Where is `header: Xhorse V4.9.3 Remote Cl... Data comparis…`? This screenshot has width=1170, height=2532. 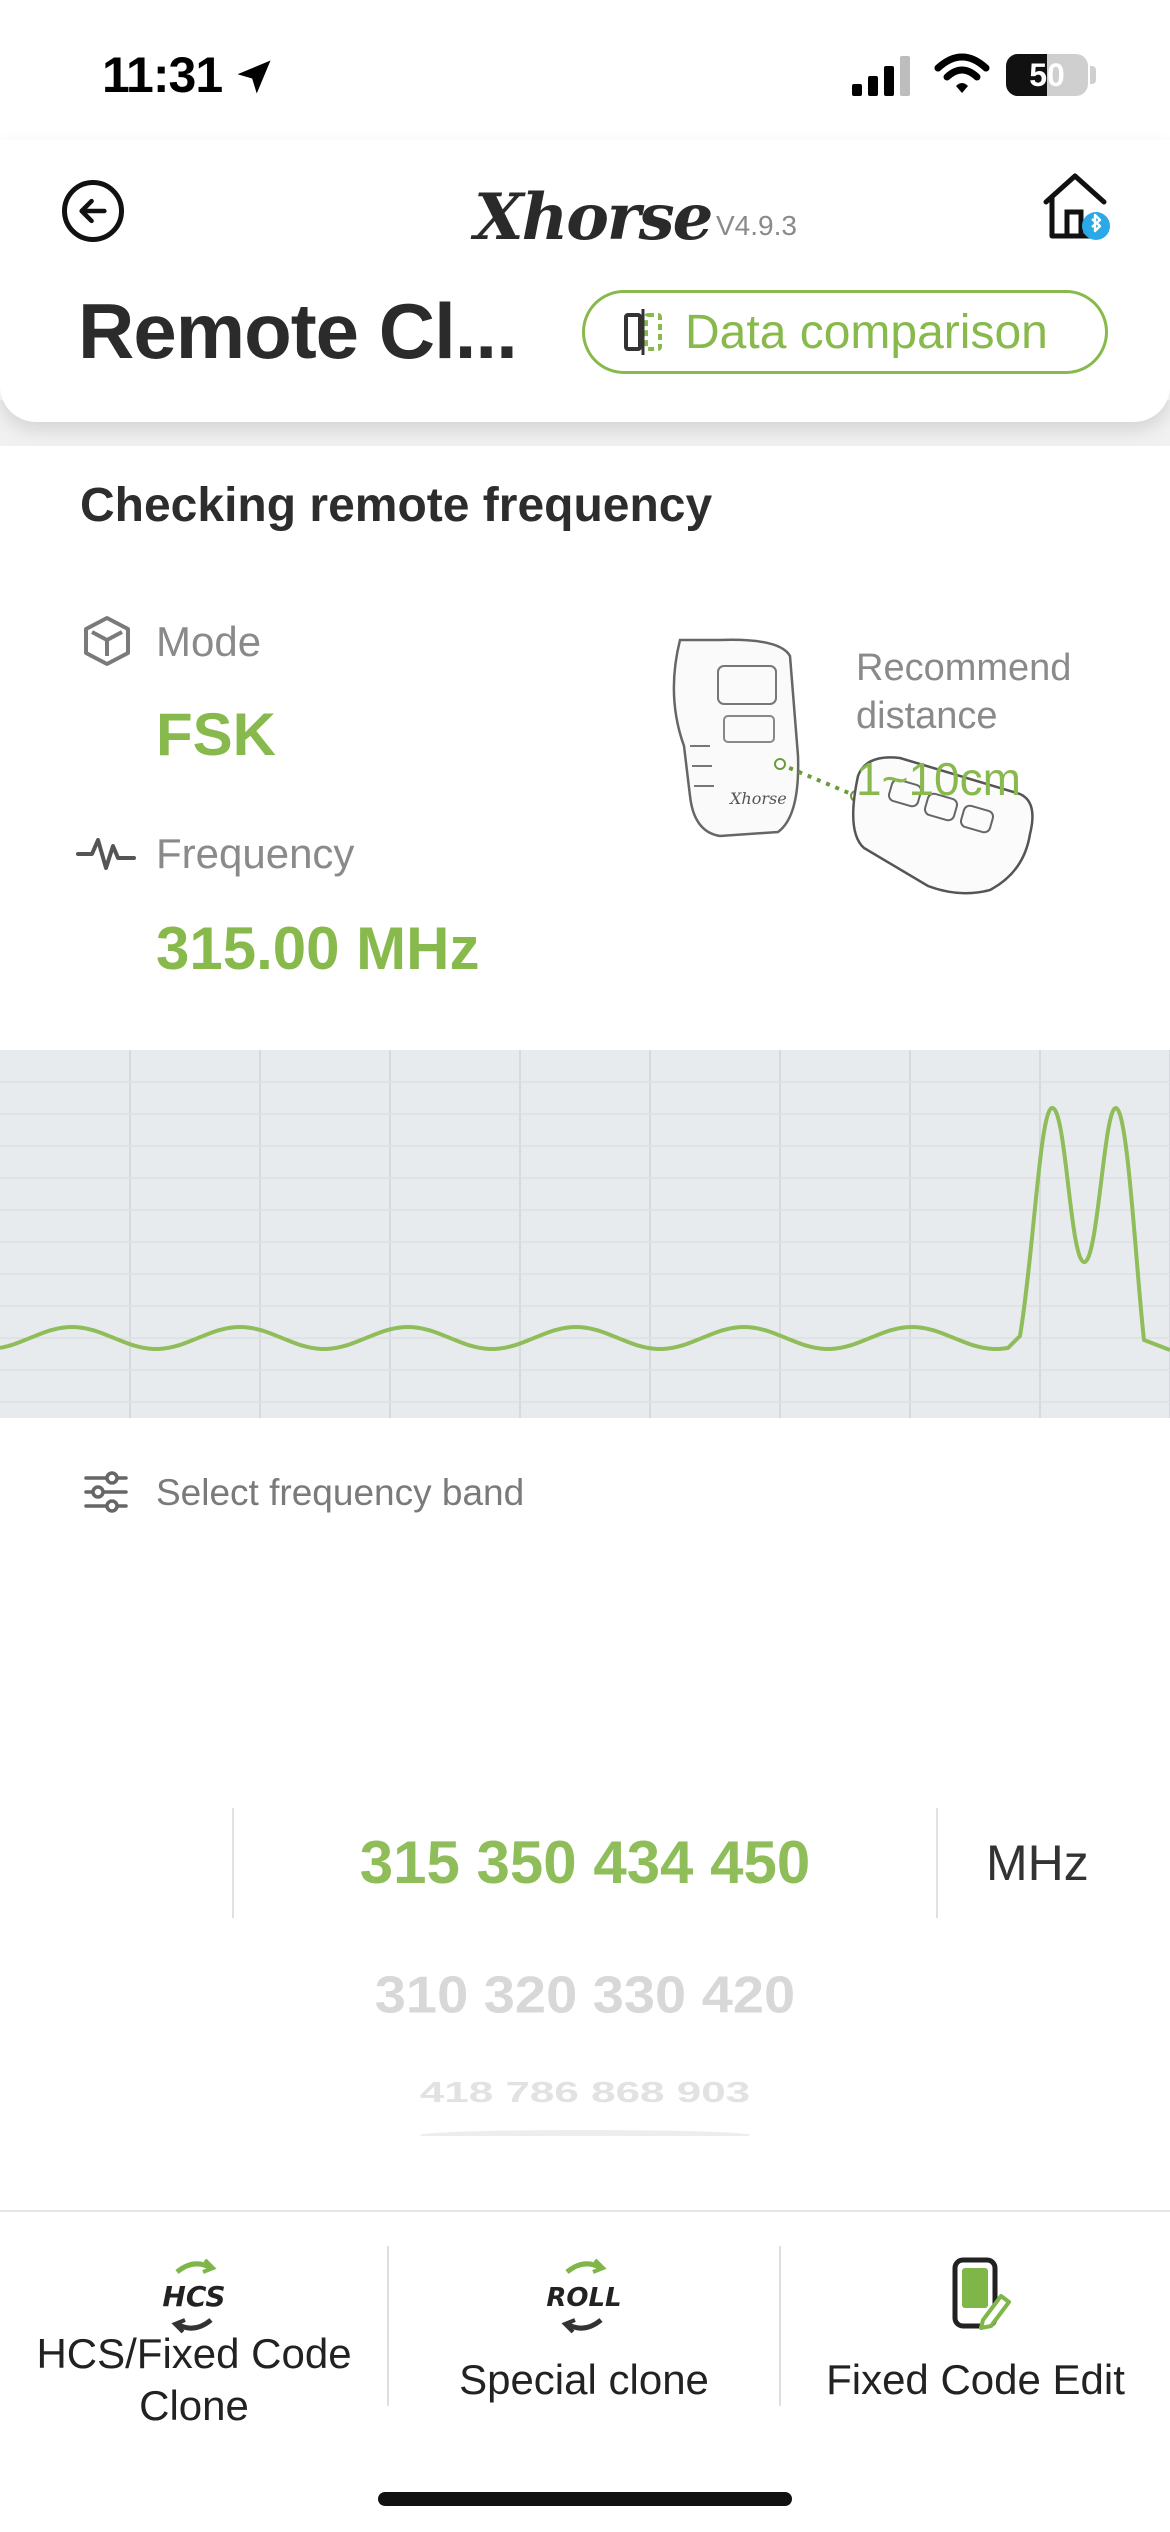
header: Xhorse V4.9.3 Remote Cl... Data comparis… is located at coordinates (585, 281).